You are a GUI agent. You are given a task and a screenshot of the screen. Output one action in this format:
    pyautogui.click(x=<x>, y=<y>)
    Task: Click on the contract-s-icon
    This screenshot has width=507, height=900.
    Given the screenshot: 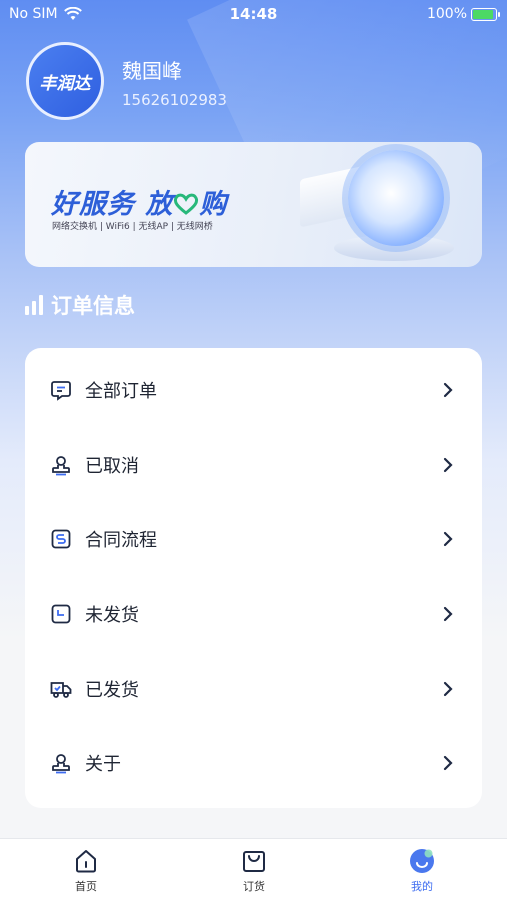 What is the action you would take?
    pyautogui.click(x=61, y=539)
    